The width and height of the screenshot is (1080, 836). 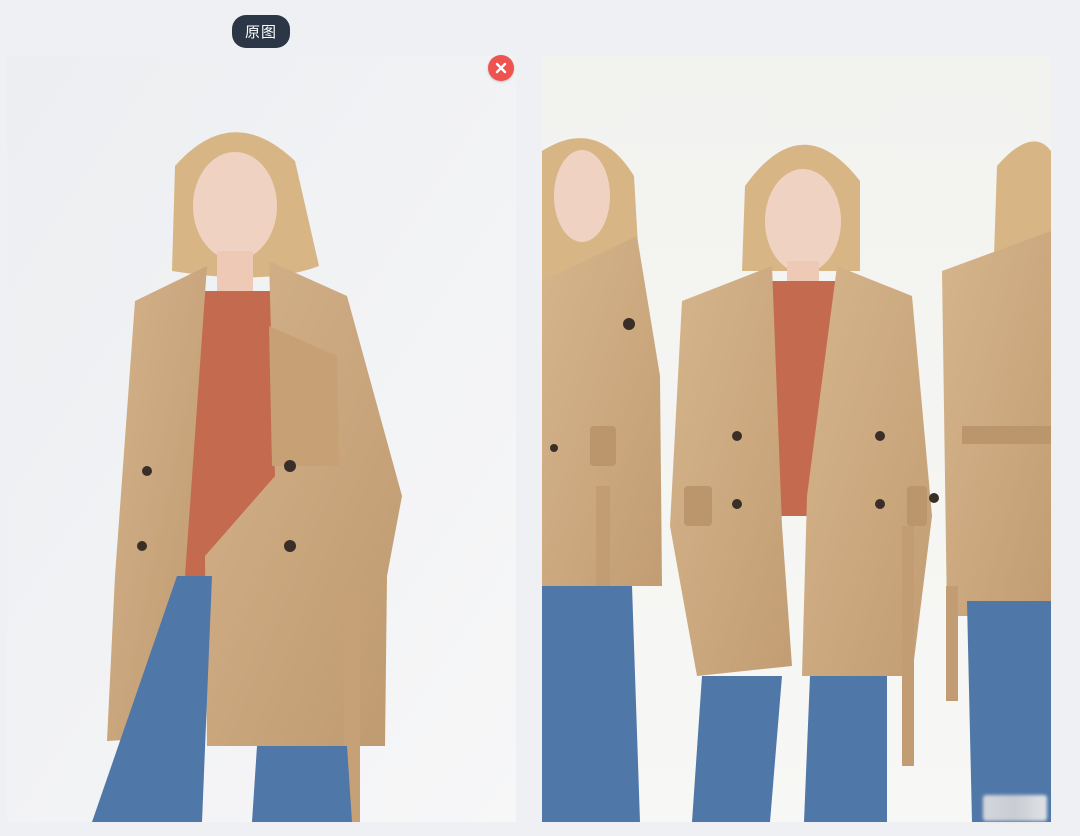 I want to click on original-label-text: 原图, so click(x=260, y=32).